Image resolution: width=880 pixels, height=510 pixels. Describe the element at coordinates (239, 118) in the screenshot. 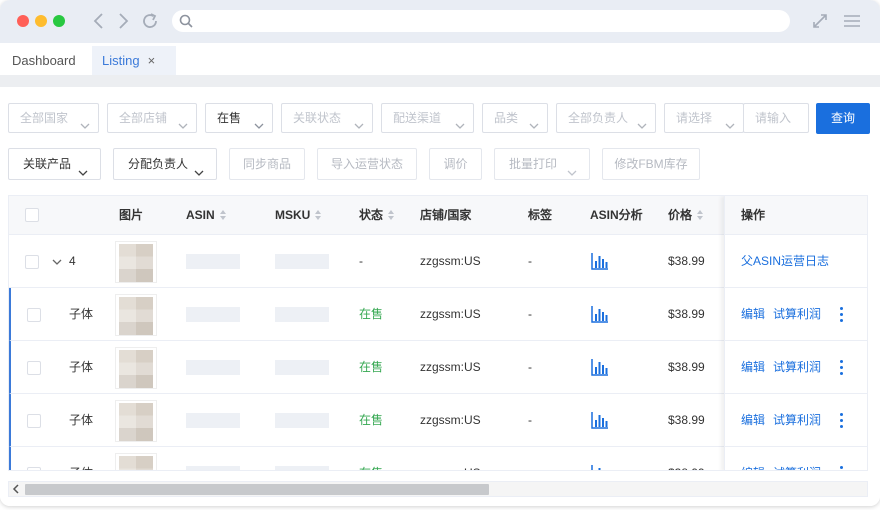

I see `status-select: 在售` at that location.